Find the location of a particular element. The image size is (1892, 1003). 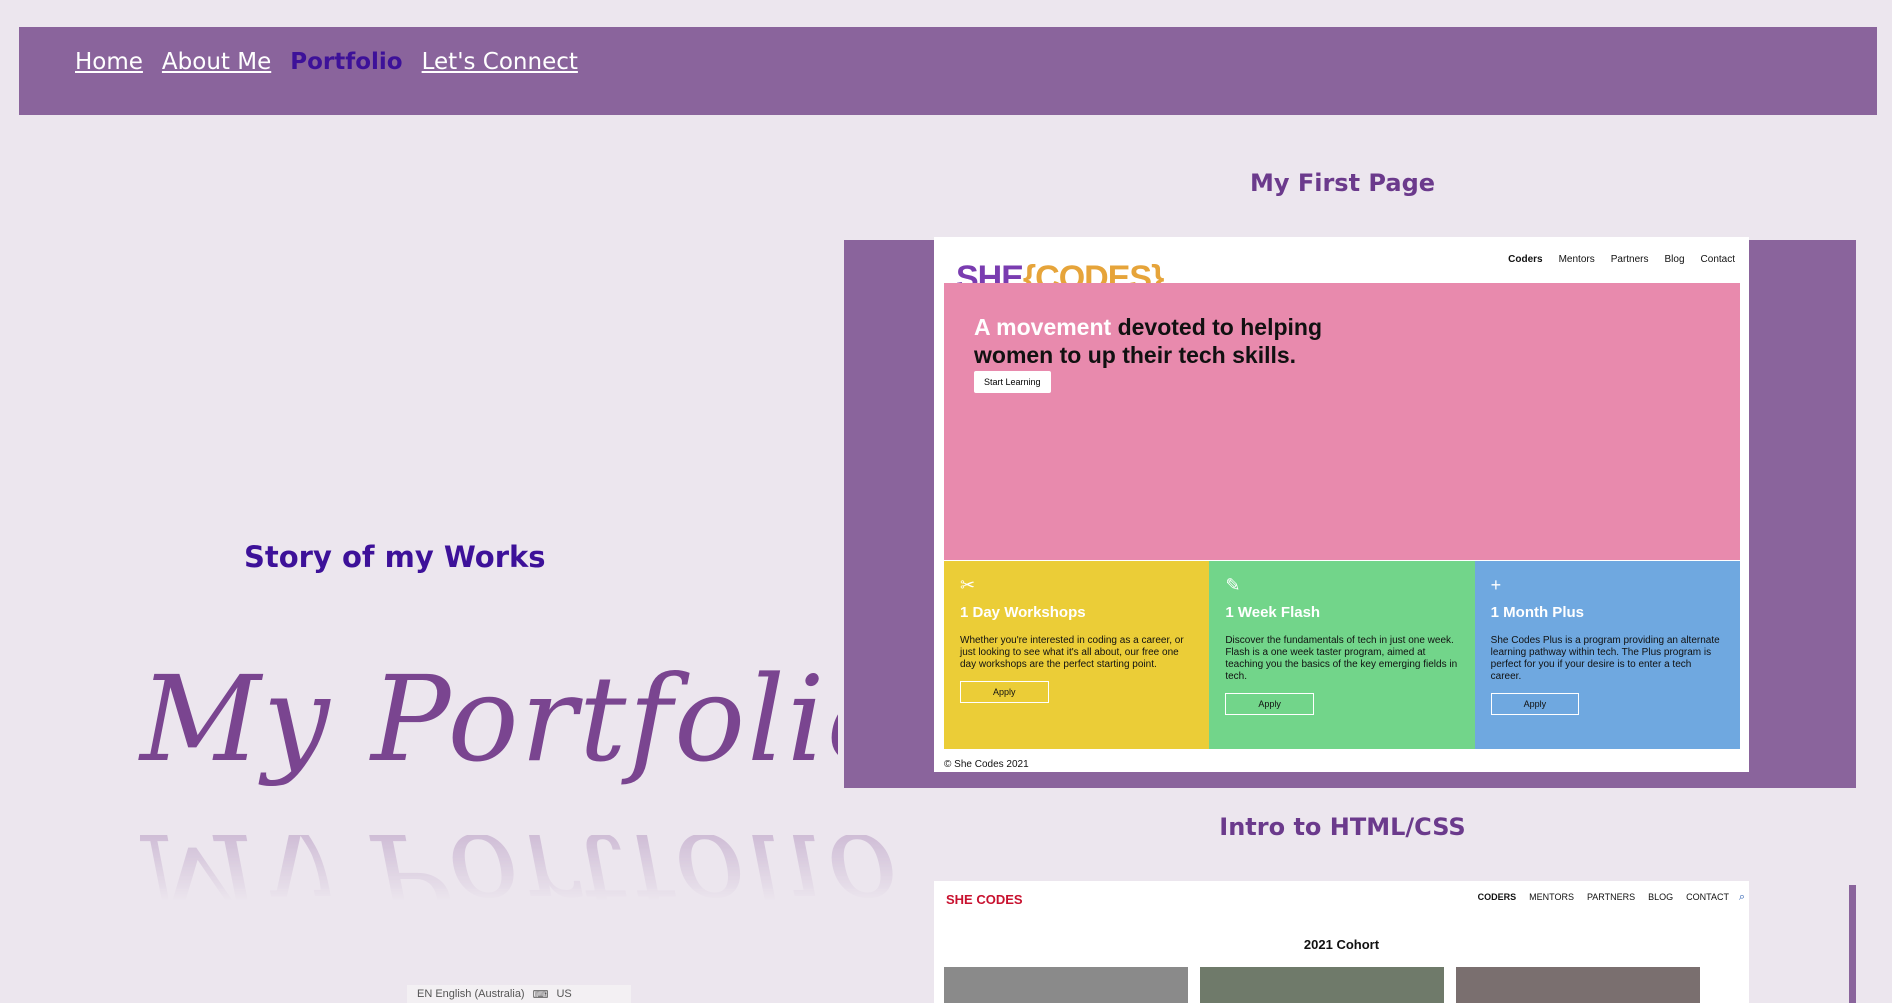

card-title: 1 Month Plus is located at coordinates (1537, 612).